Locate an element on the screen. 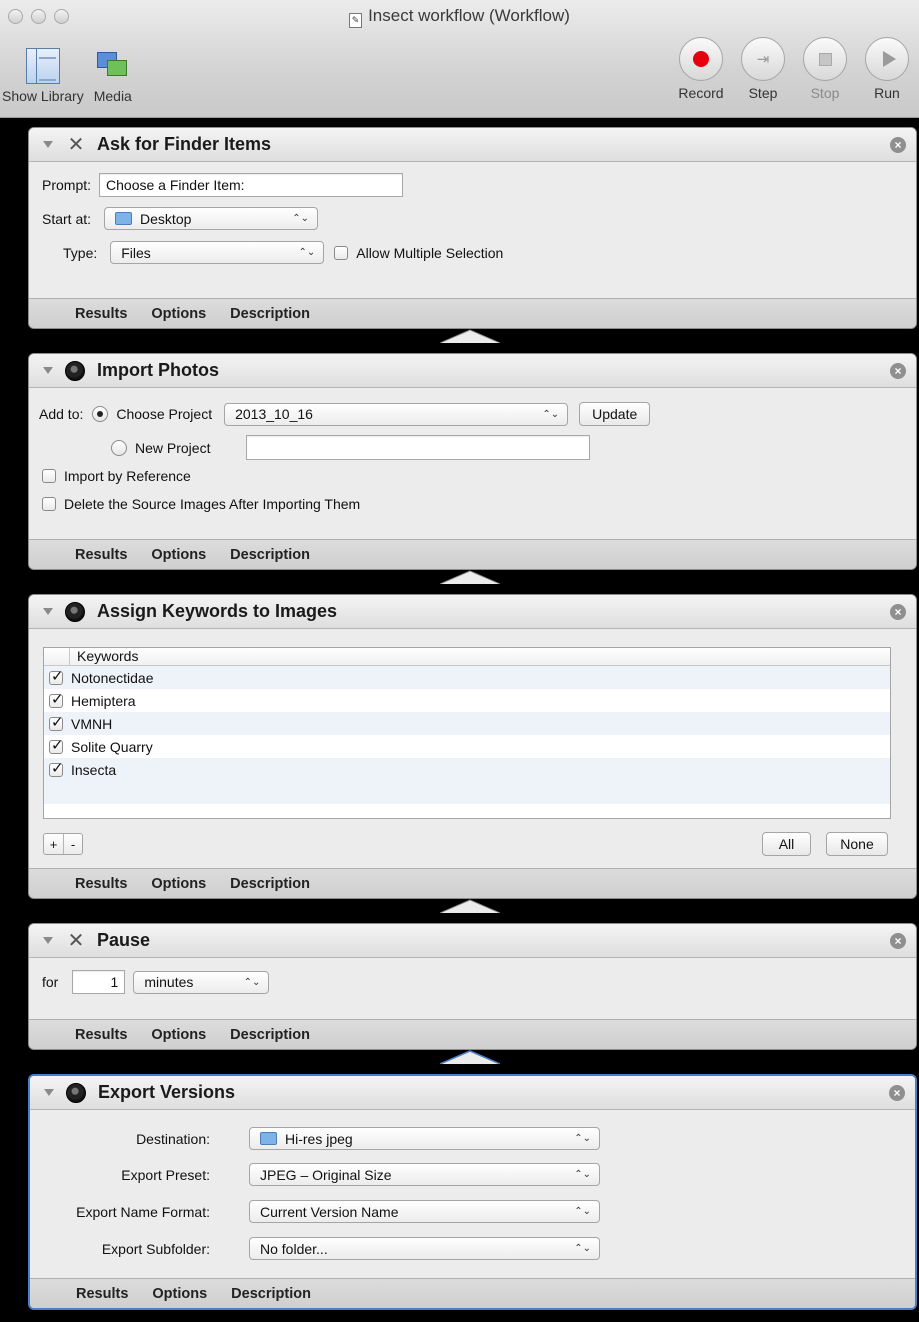 The height and width of the screenshot is (1322, 919). keyword-row: Hemiptera is located at coordinates (467, 700).